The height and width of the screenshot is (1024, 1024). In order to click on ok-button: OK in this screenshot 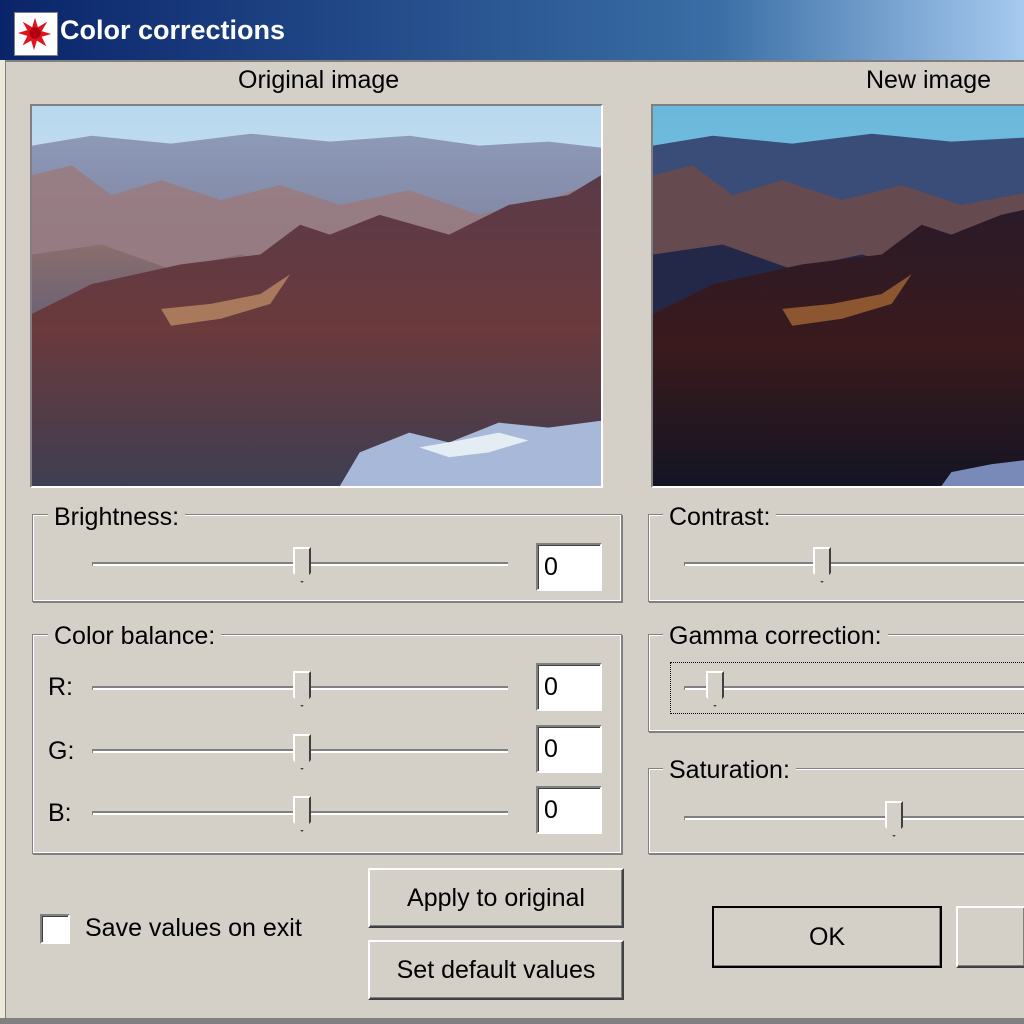, I will do `click(827, 937)`.